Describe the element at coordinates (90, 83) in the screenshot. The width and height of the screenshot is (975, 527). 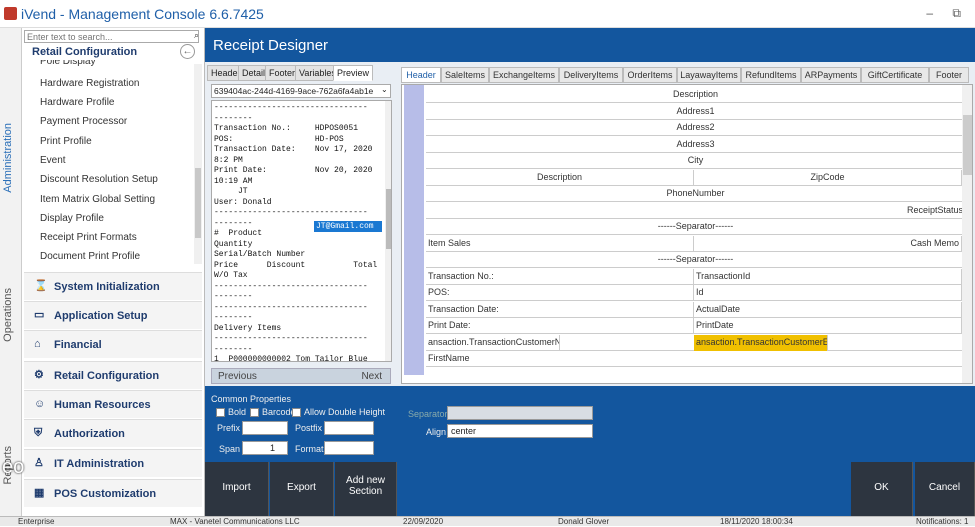
I see `nav-item: Hardware Registration` at that location.